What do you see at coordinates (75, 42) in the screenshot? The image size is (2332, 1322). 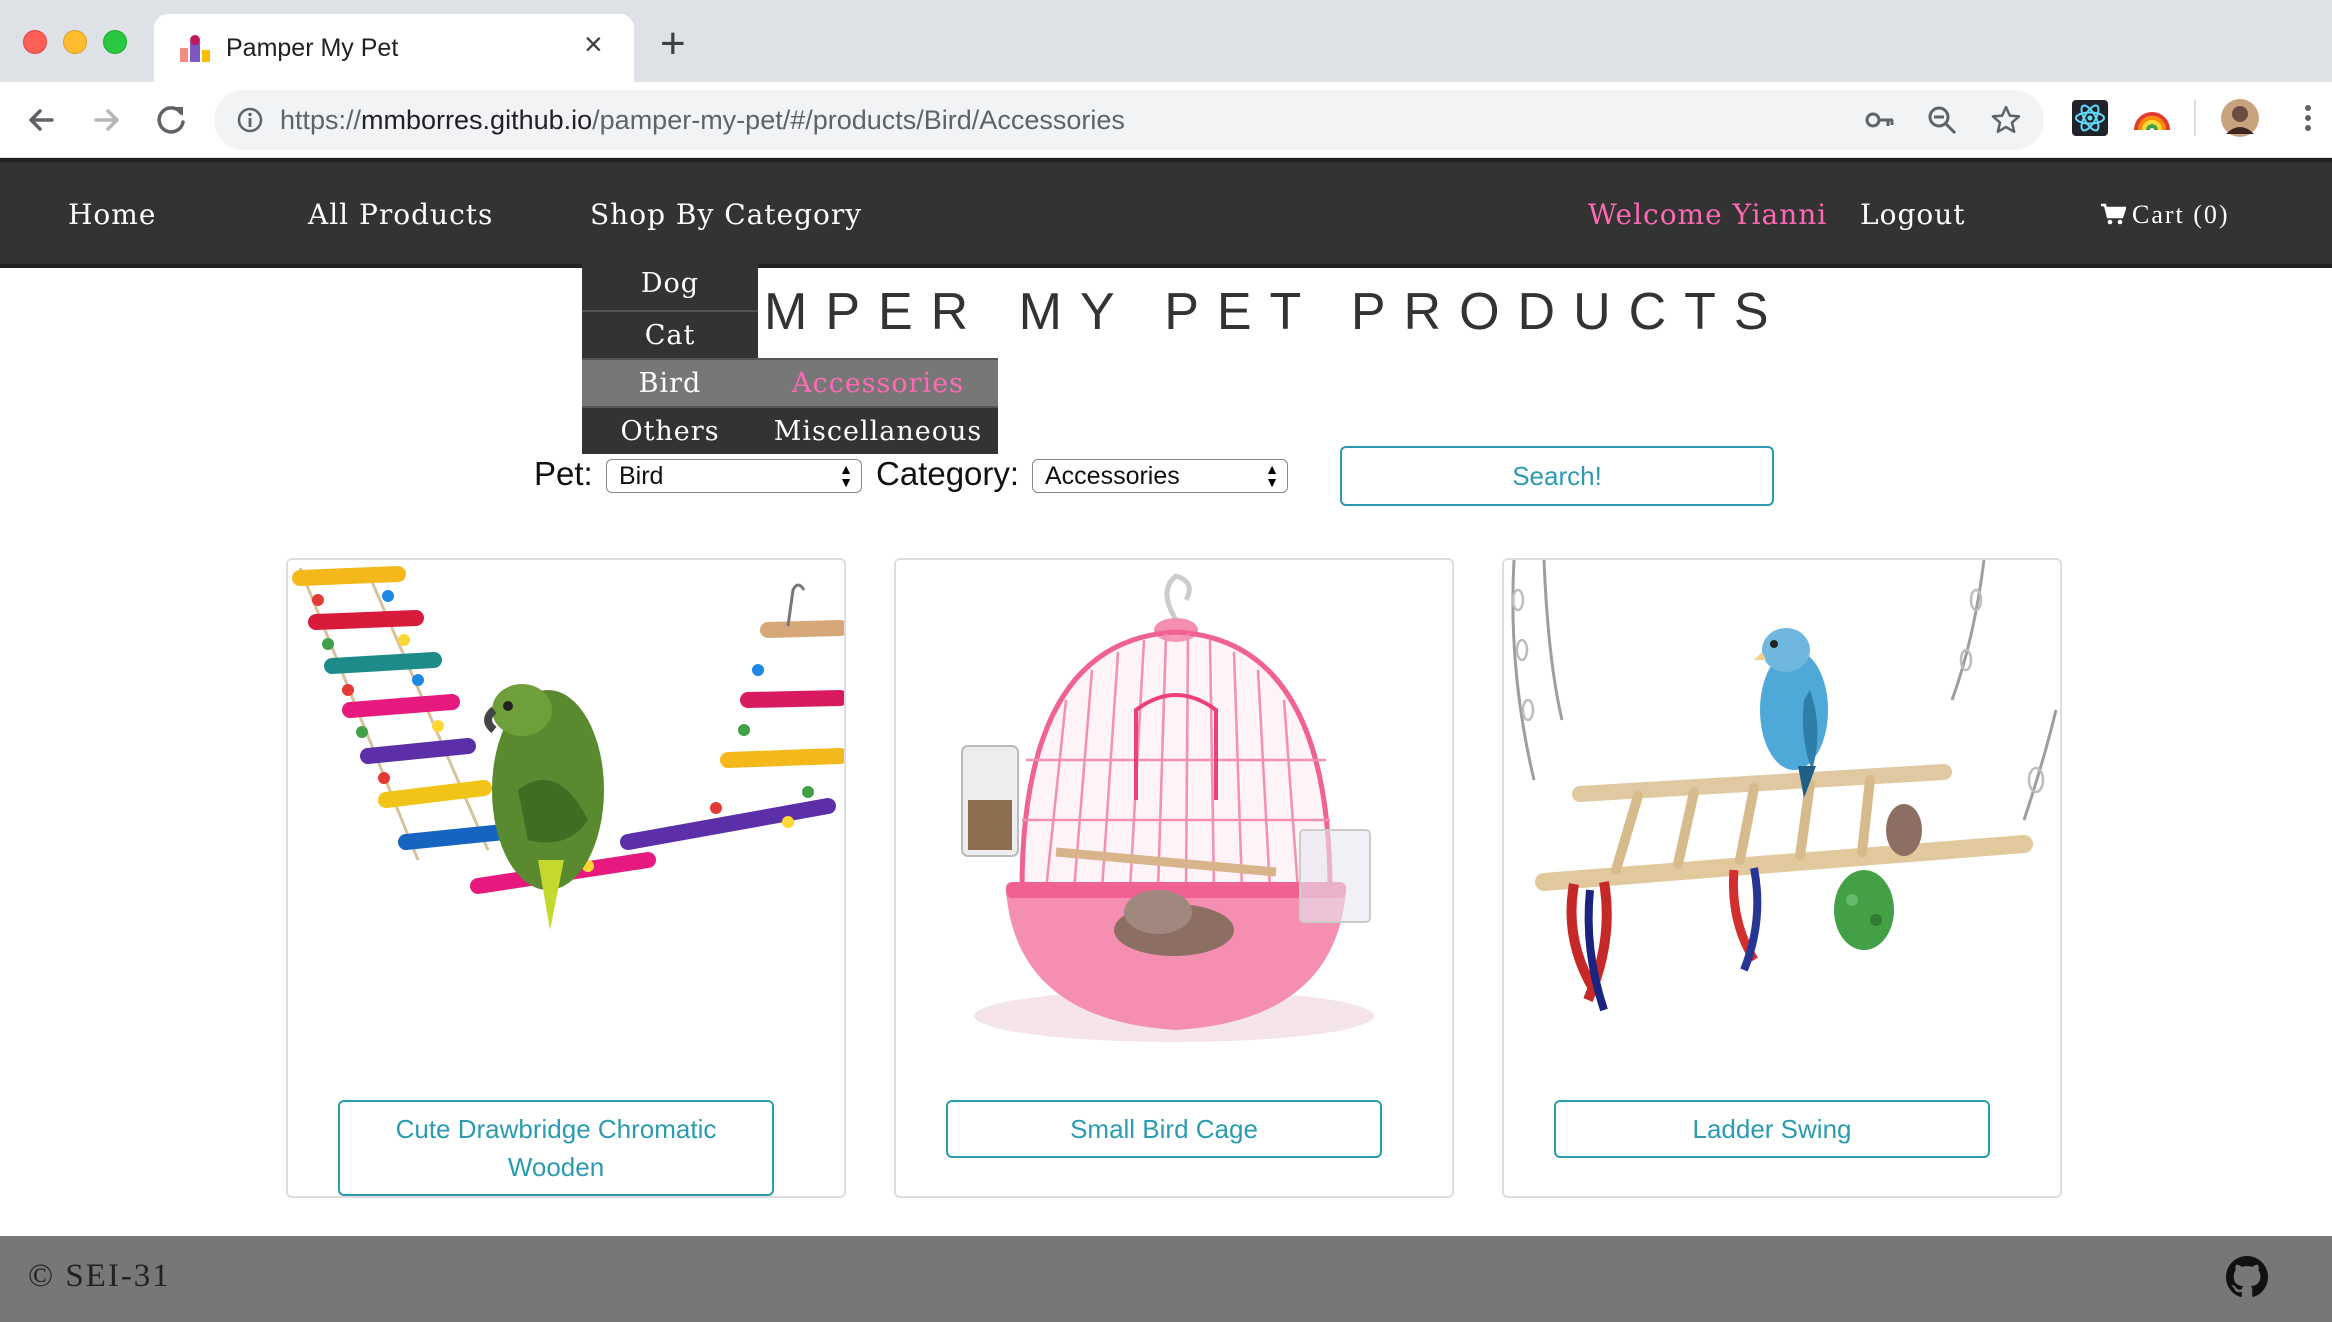 I see `window-minimize-button` at bounding box center [75, 42].